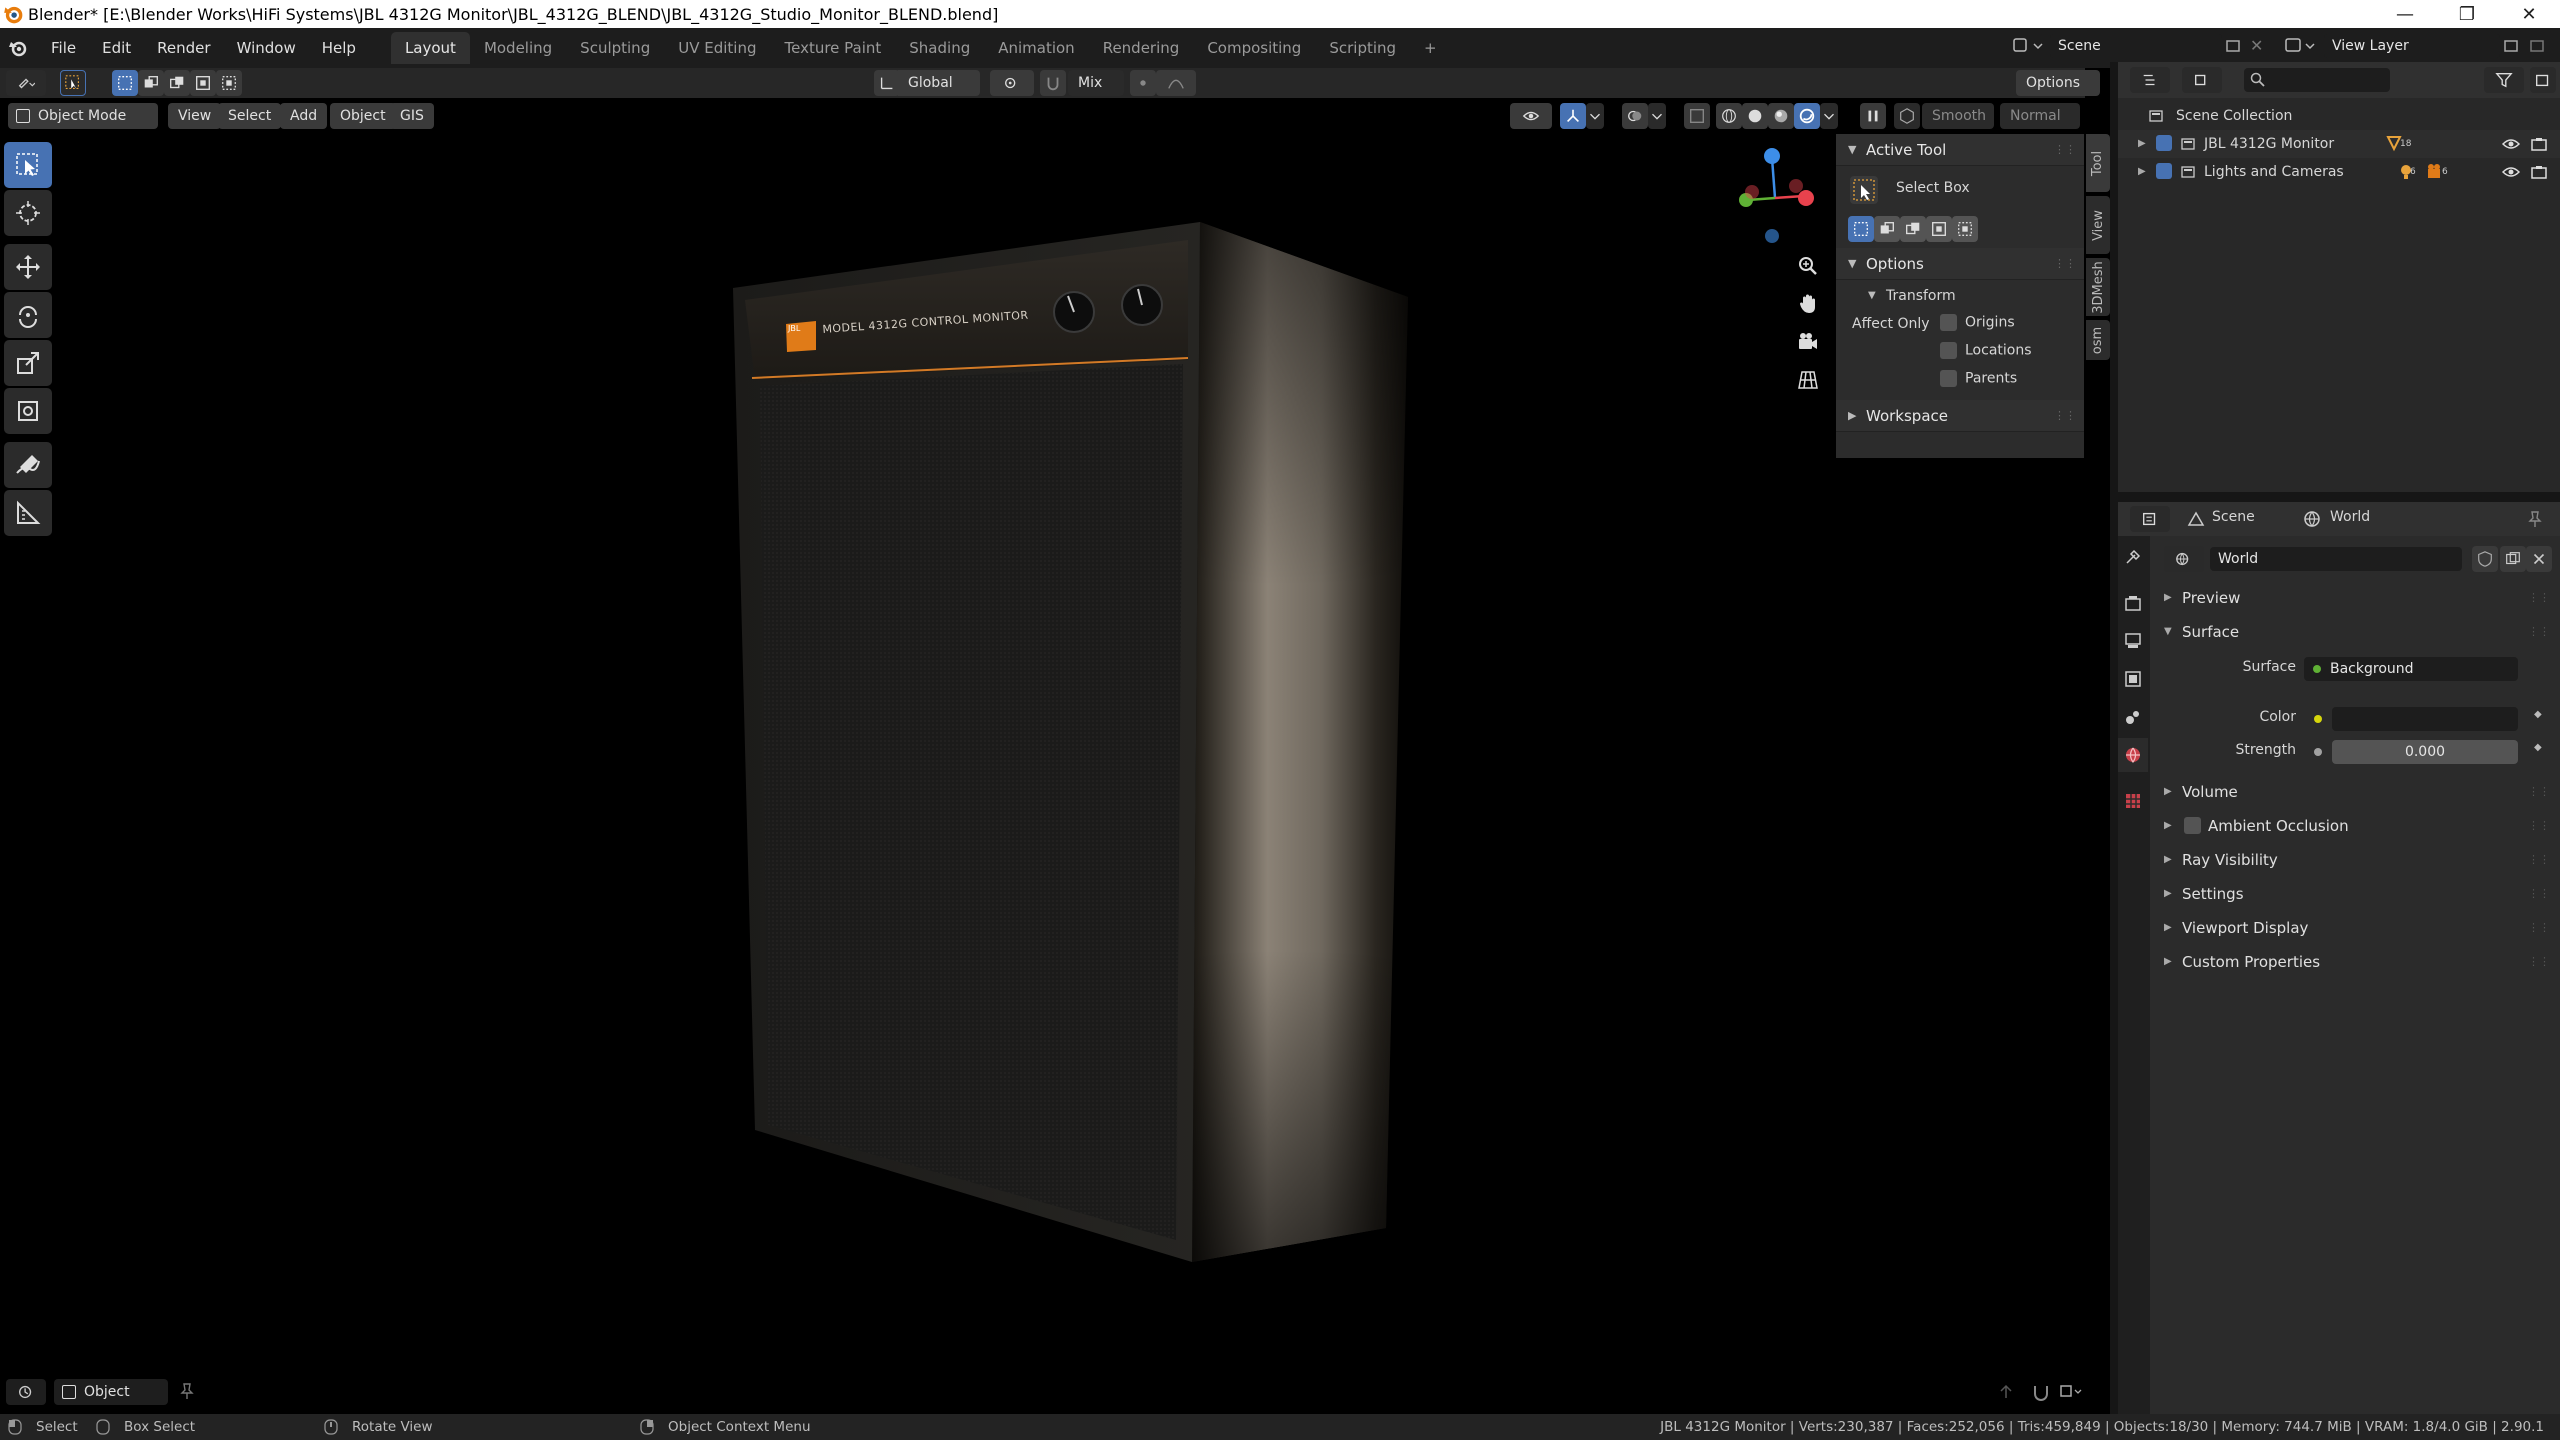 The image size is (2560, 1440). Describe the element at coordinates (1657, 116) in the screenshot. I see `overlays-dropdown-icon` at that location.